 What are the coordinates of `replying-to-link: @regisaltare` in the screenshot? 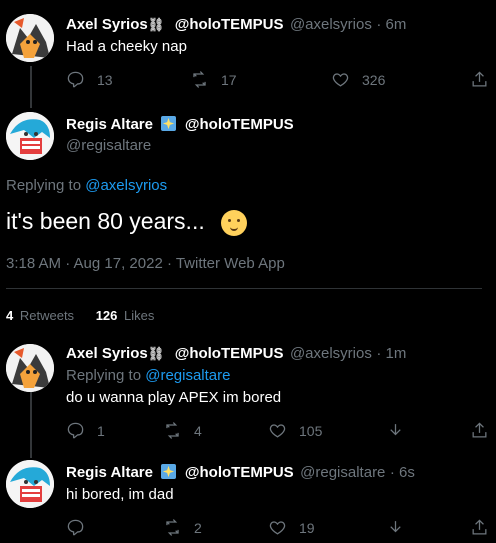 It's located at (187, 375).